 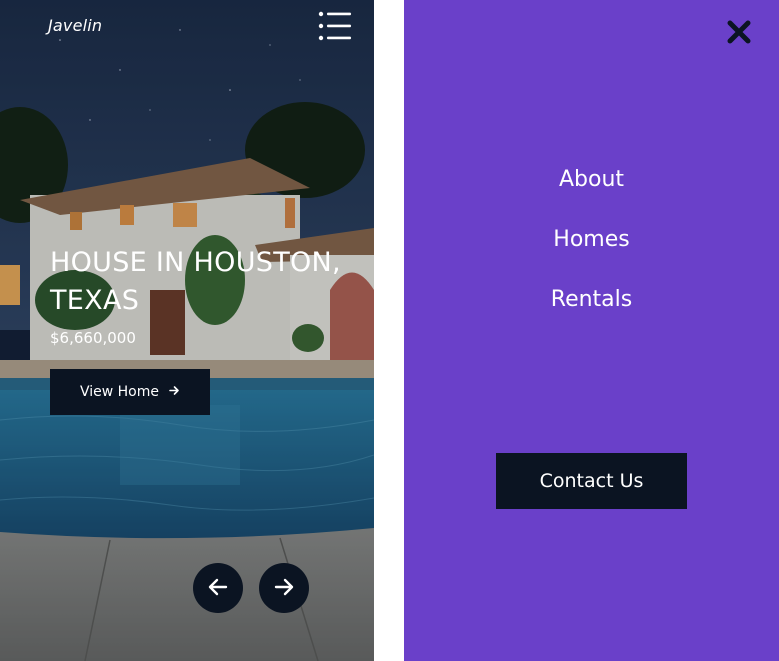 What do you see at coordinates (591, 299) in the screenshot?
I see `nav-link-rentals: Rentals` at bounding box center [591, 299].